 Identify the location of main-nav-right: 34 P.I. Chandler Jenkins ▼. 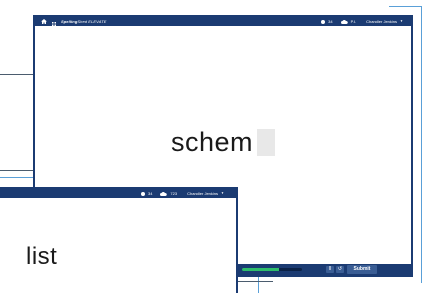
(362, 21).